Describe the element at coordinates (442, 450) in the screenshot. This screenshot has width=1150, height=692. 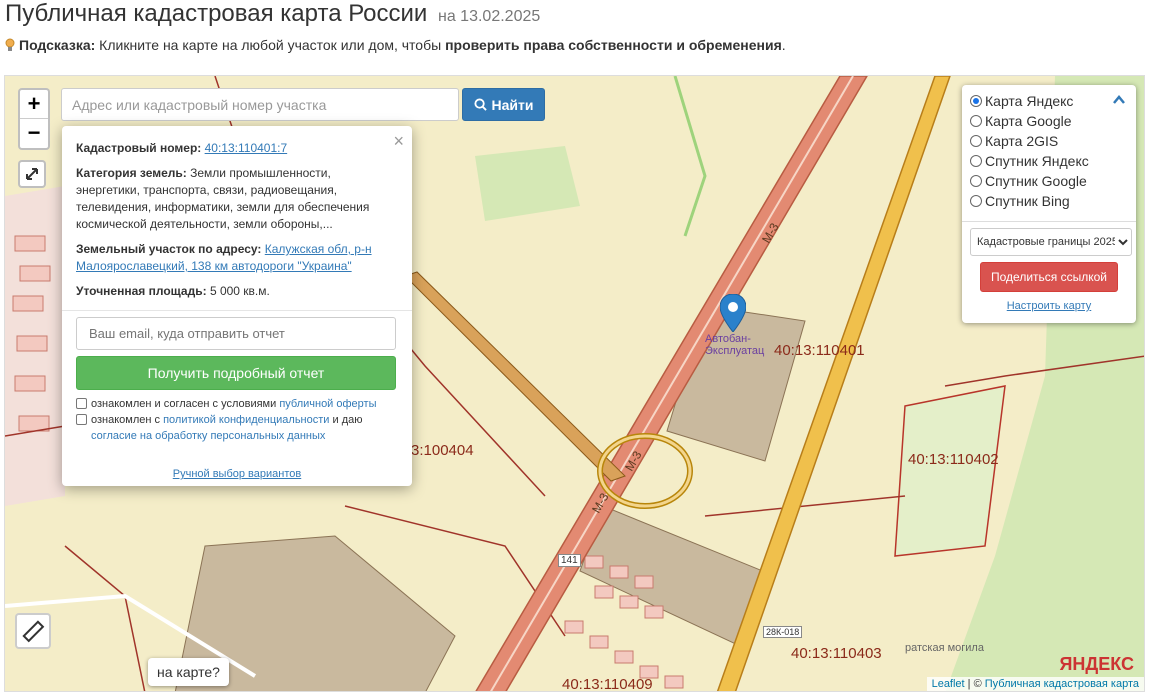
I see `parcel-label-110404: 3:100404` at that location.